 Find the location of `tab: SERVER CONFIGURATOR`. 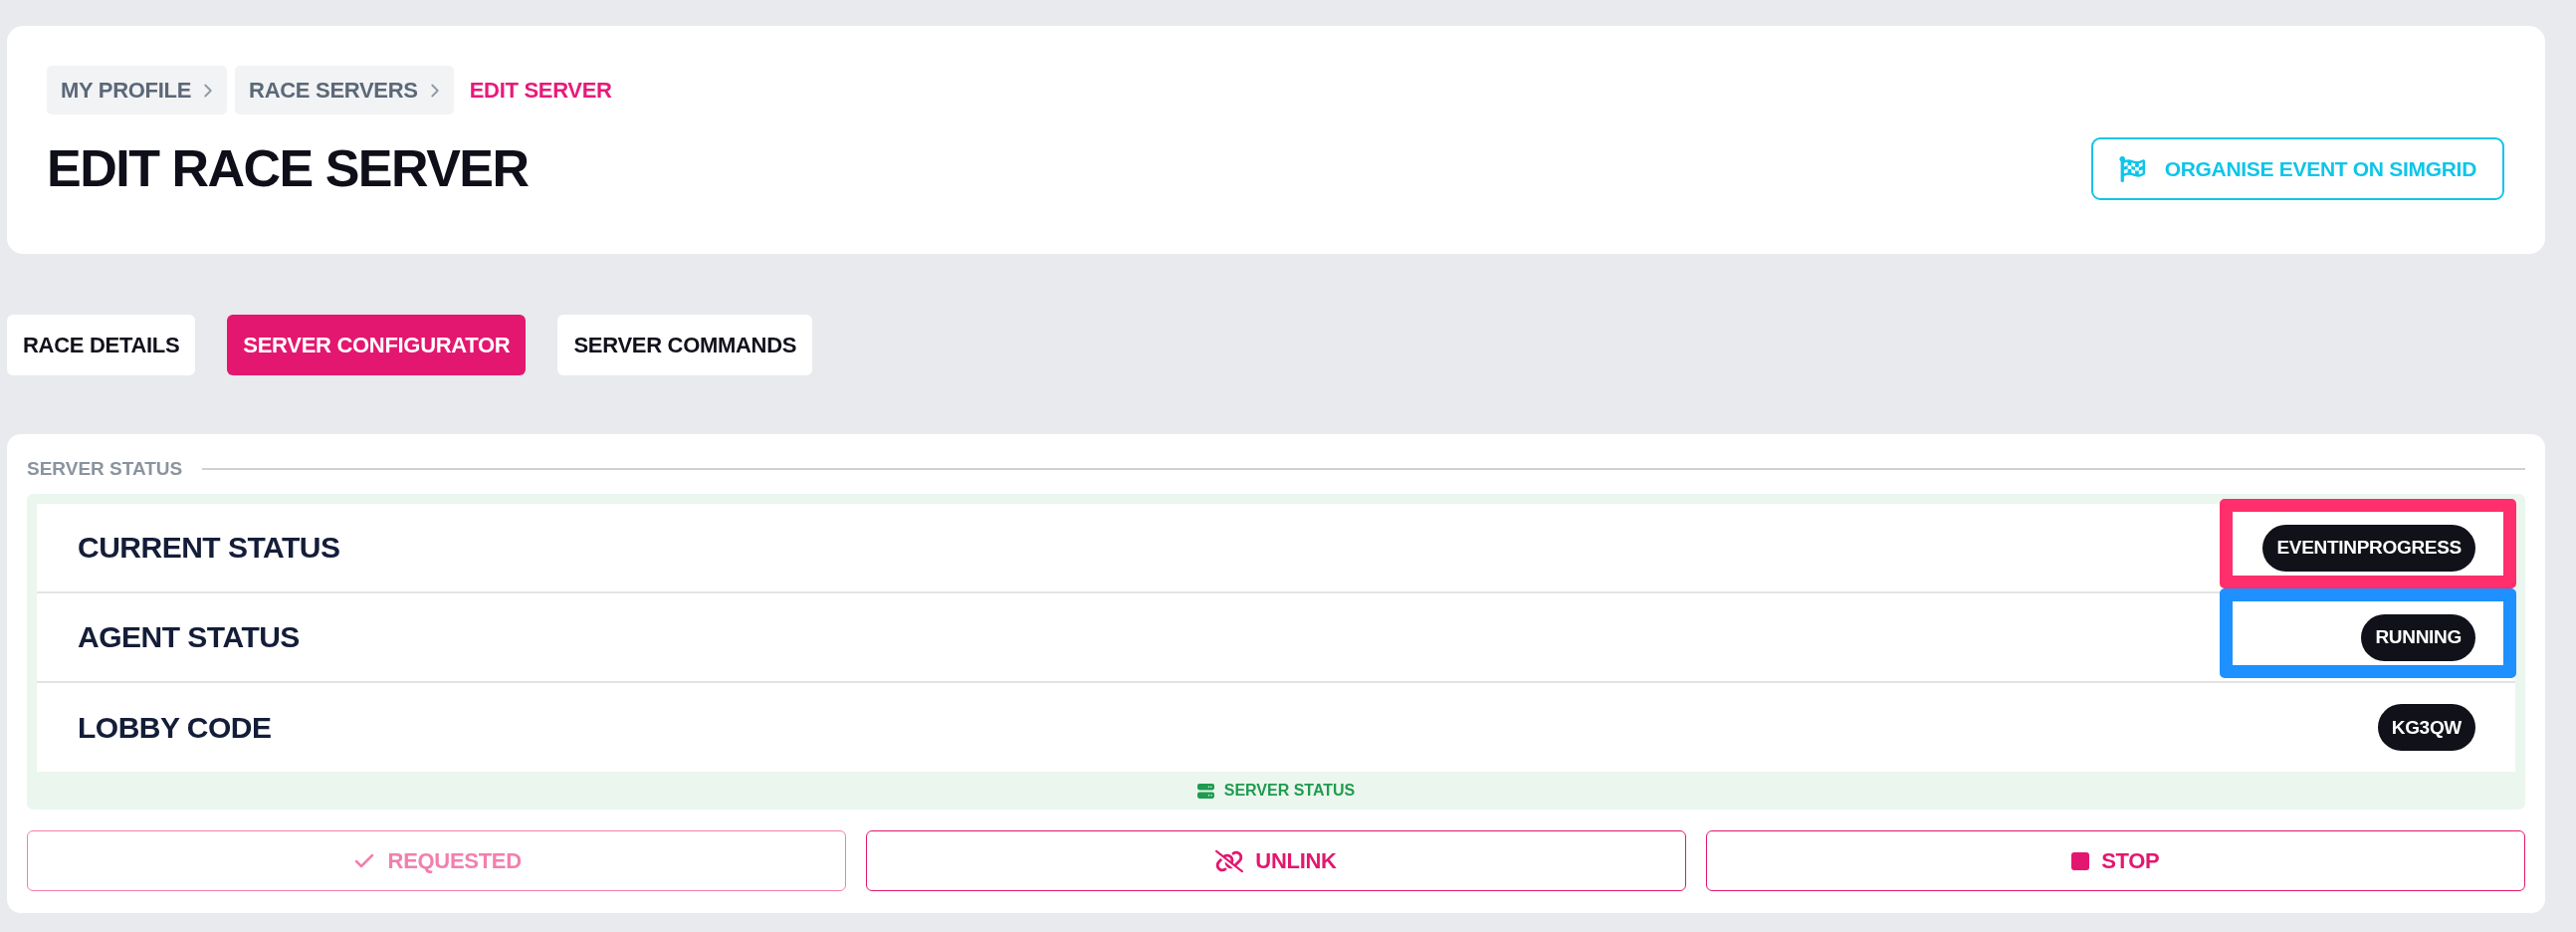

tab: SERVER CONFIGURATOR is located at coordinates (377, 345).